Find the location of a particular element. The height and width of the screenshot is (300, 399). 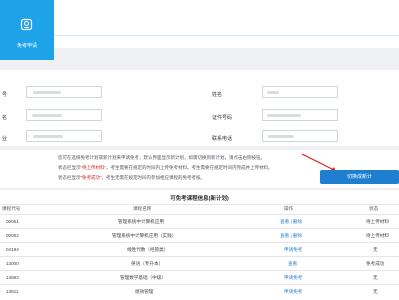

notice-line-3: 状态栏显示“免考成功”，考生无需在规定时间内参加相应课程的免考考核。 is located at coordinates (131, 177).